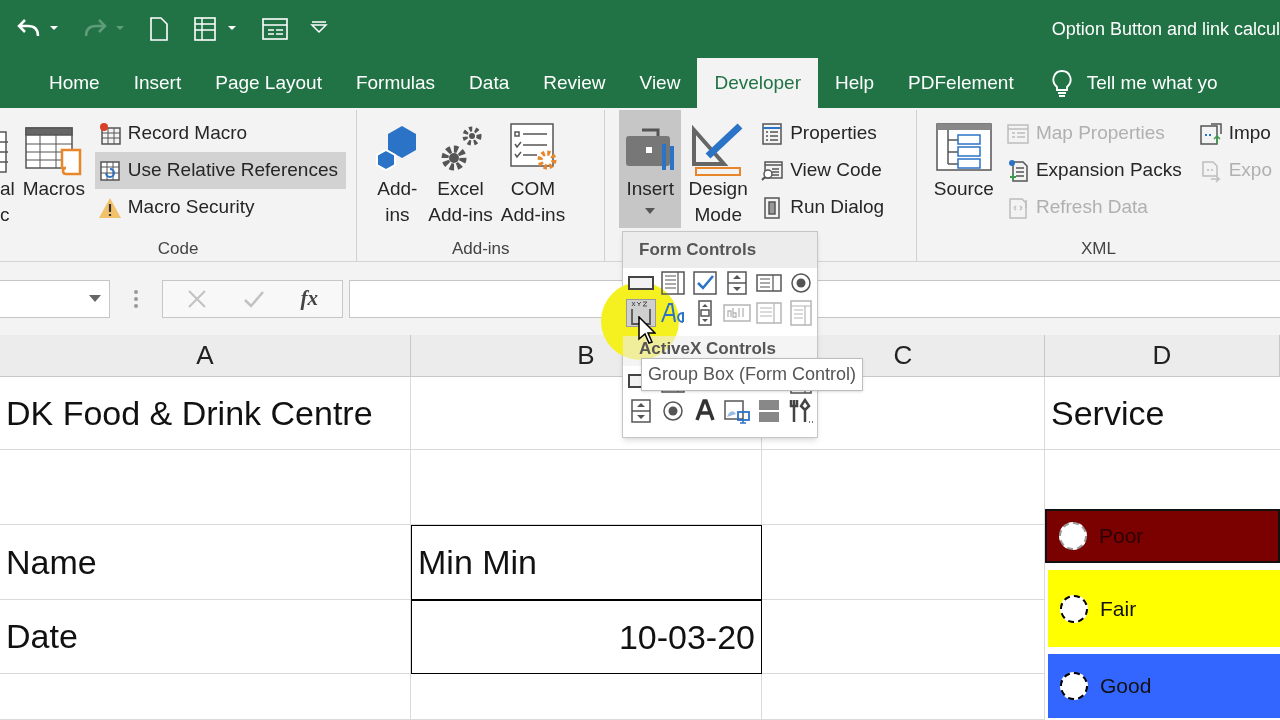 The width and height of the screenshot is (1280, 720). I want to click on group-label: Code, so click(178, 248).